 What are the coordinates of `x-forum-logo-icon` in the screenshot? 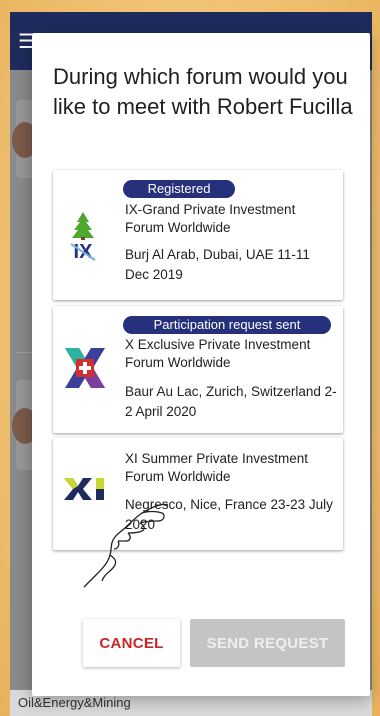 It's located at (85, 368).